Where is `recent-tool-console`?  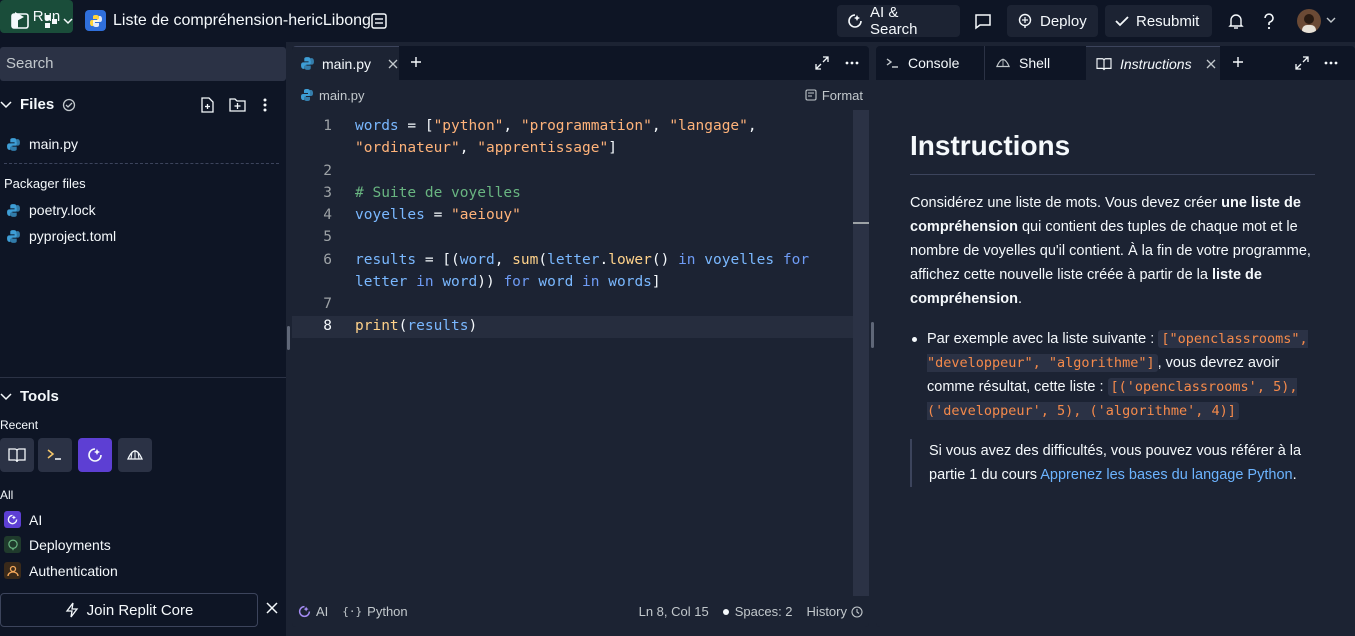
recent-tool-console is located at coordinates (55, 455).